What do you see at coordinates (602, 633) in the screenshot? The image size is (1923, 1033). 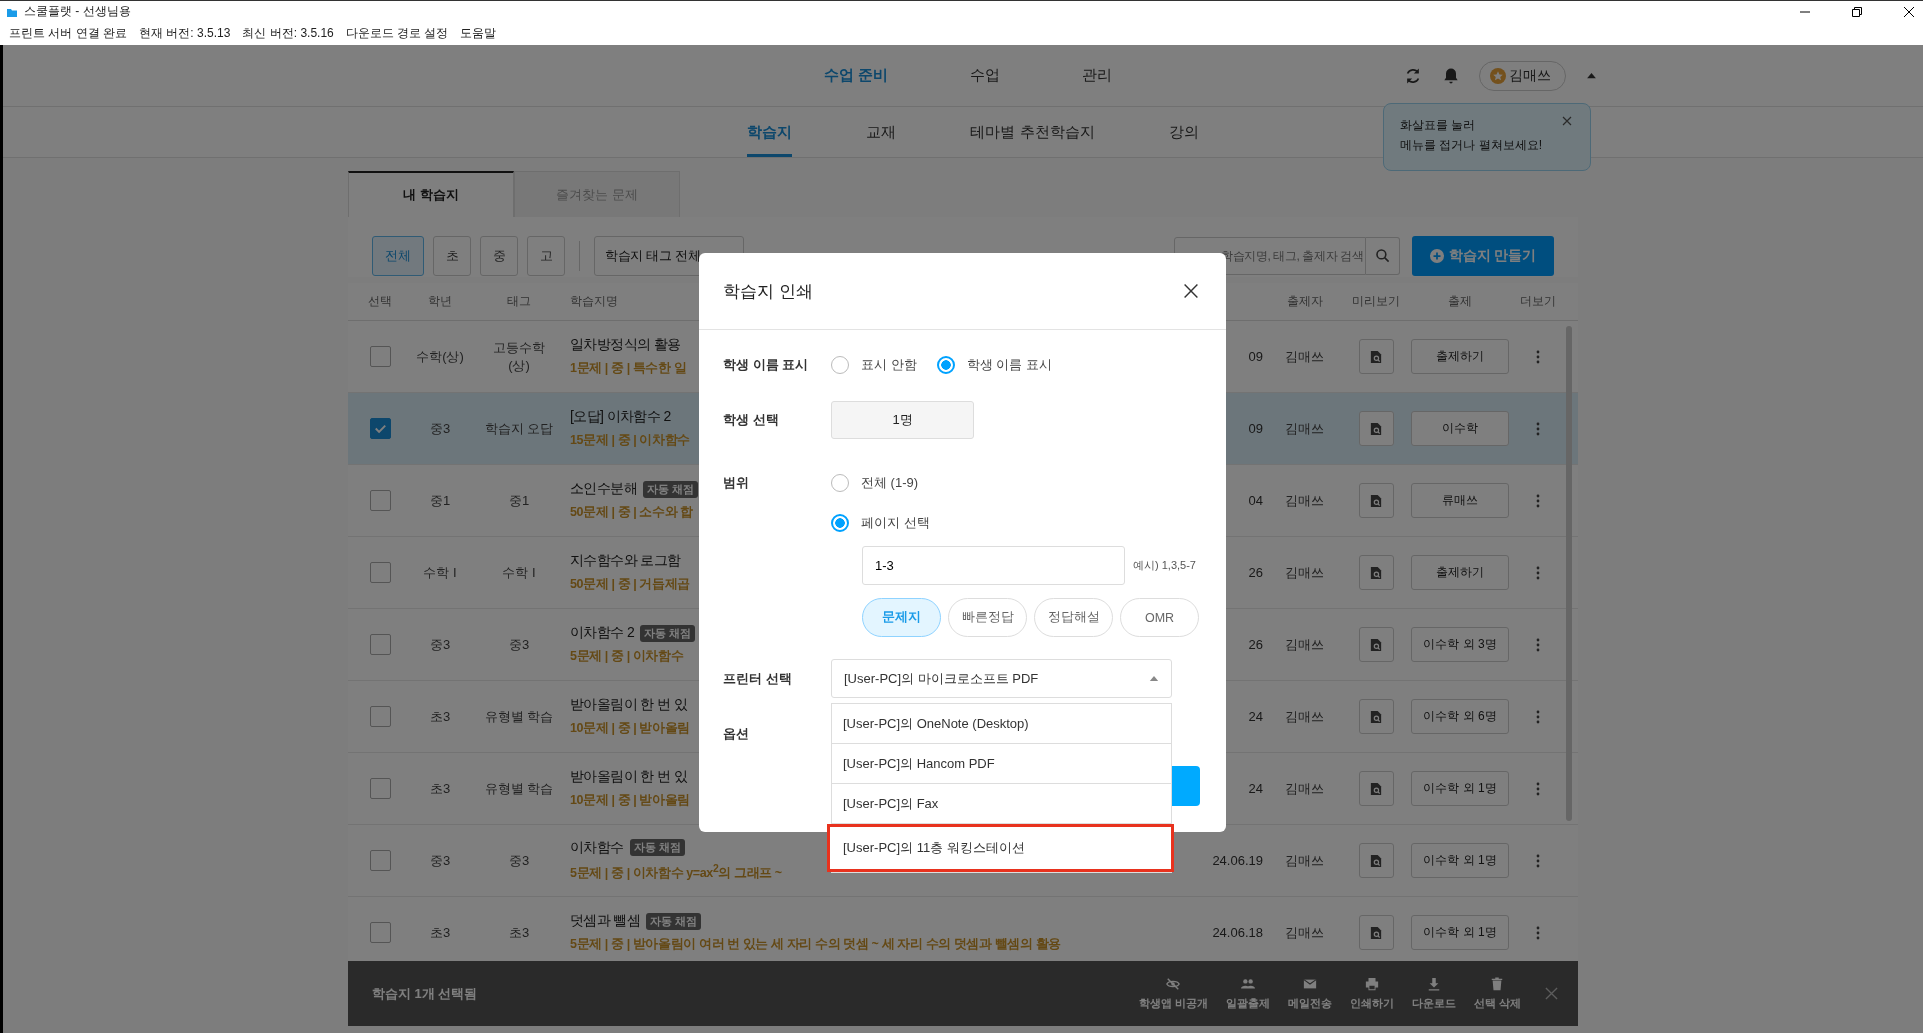 I see `worksheet-title: 이차함수 2` at bounding box center [602, 633].